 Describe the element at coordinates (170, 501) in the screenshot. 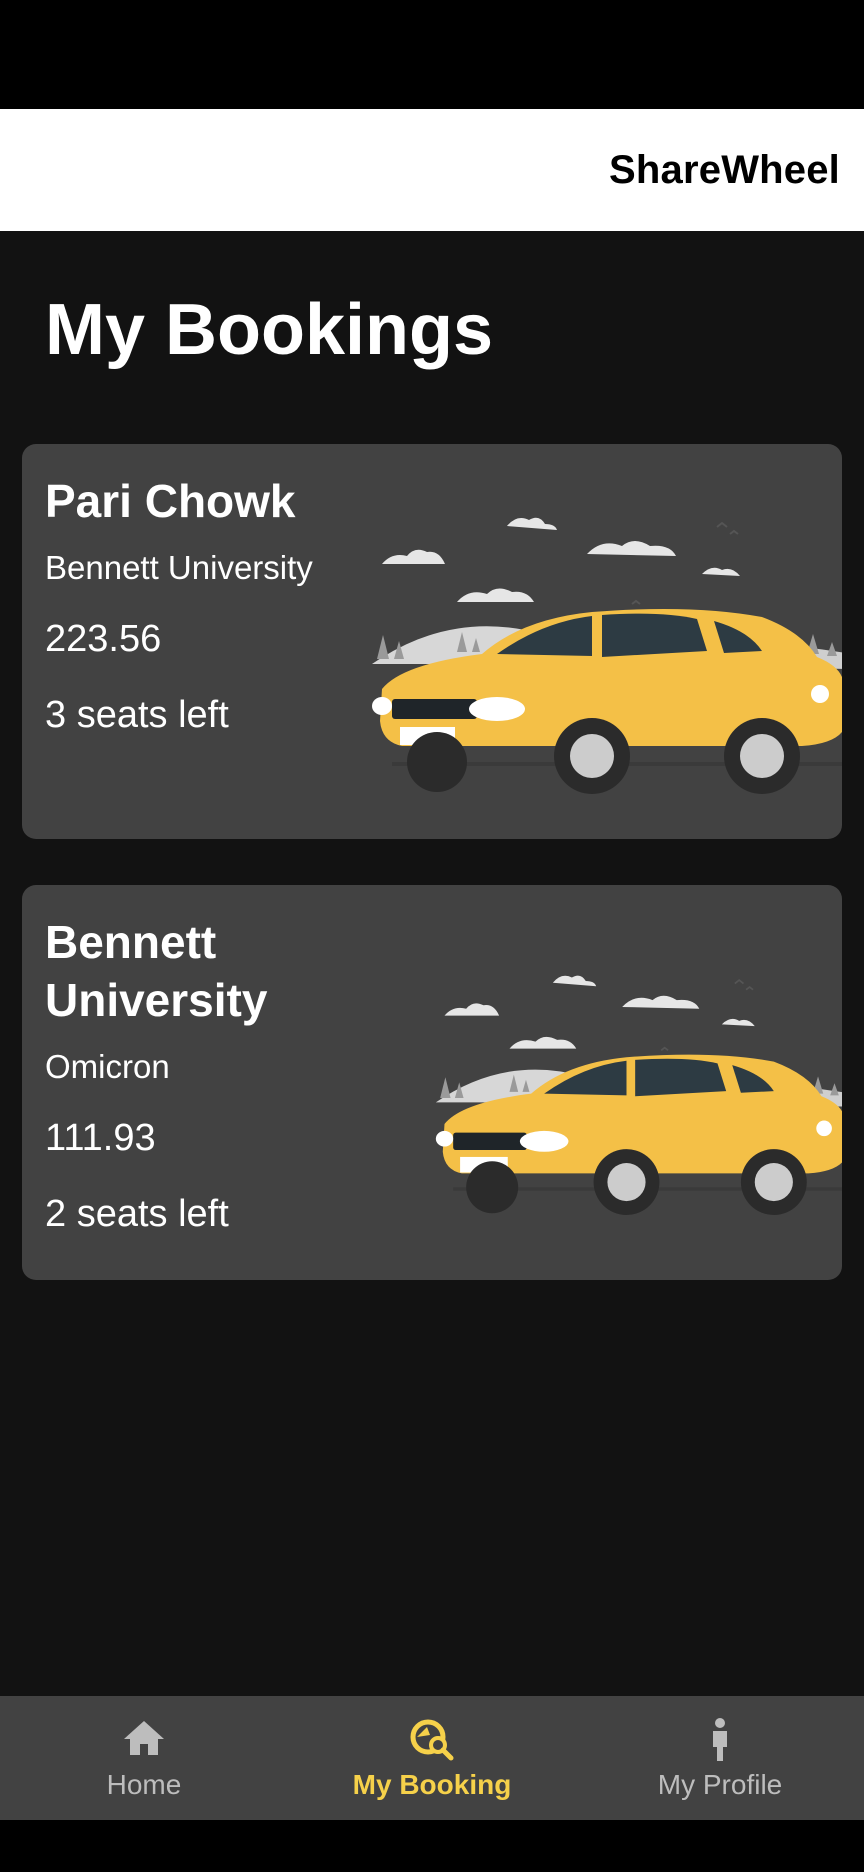

I see `booking-destination: Pari Chowk` at that location.